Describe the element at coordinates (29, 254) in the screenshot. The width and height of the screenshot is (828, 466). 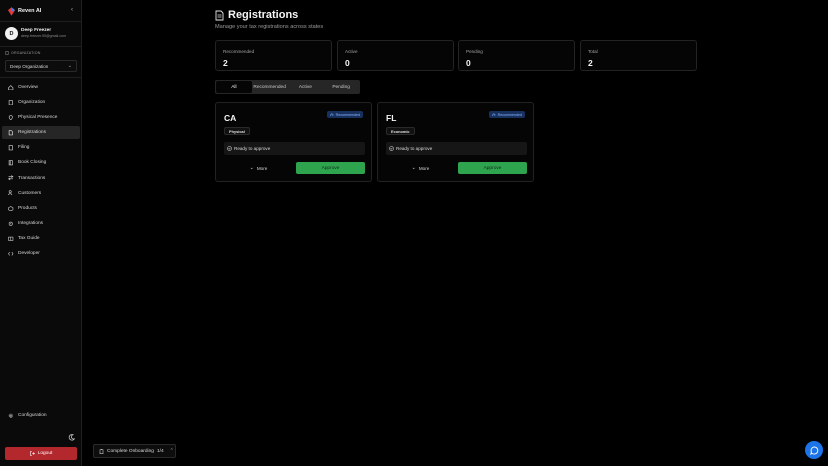
I see `sidebar-item-label: Developer` at that location.